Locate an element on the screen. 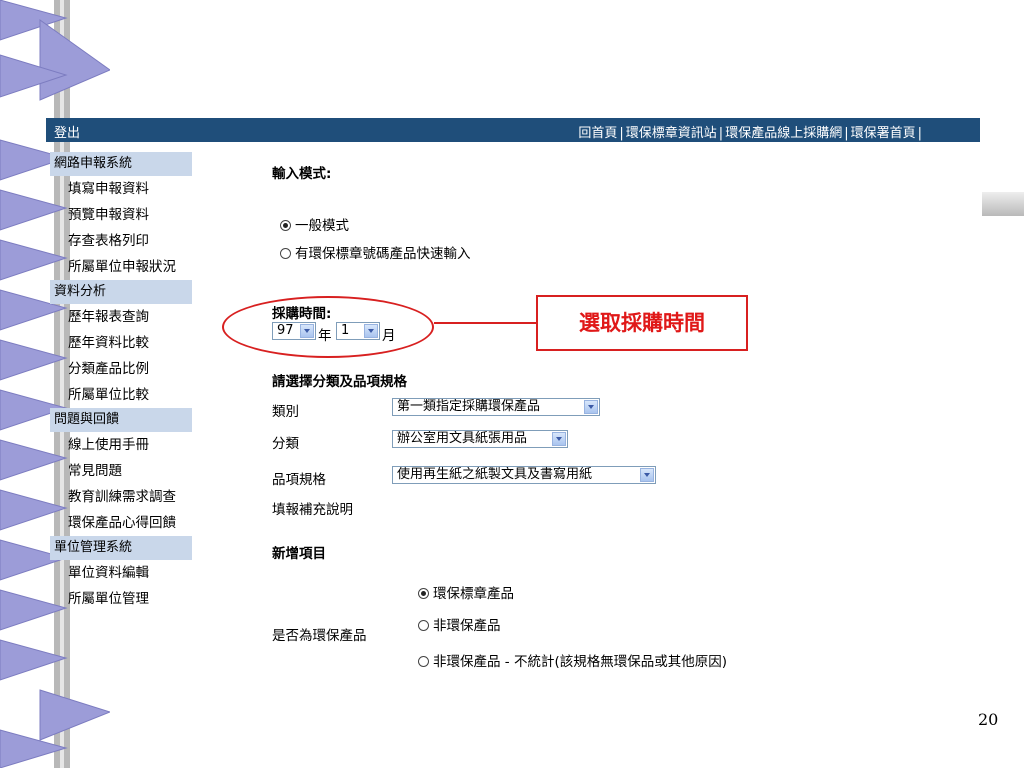  callout-box: 選取採購時間 is located at coordinates (642, 323).